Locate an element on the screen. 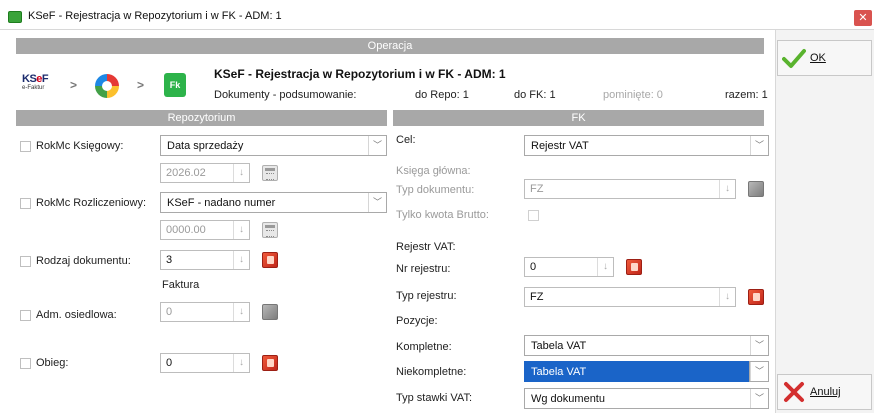  nr-rejestru-label: Nr rejestru: is located at coordinates (423, 269).